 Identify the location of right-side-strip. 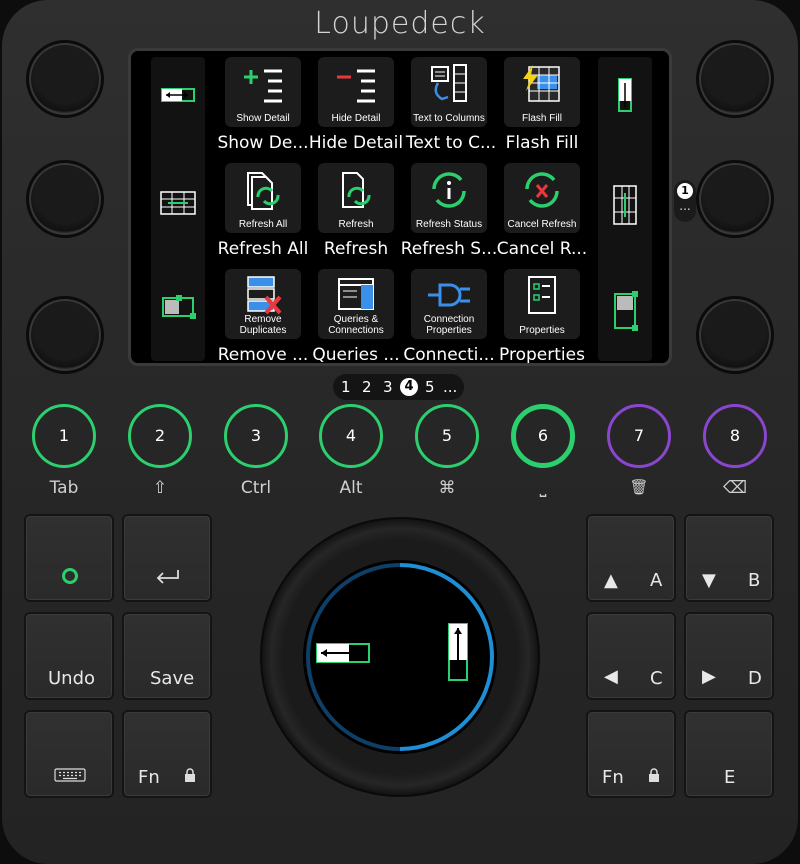
(625, 209).